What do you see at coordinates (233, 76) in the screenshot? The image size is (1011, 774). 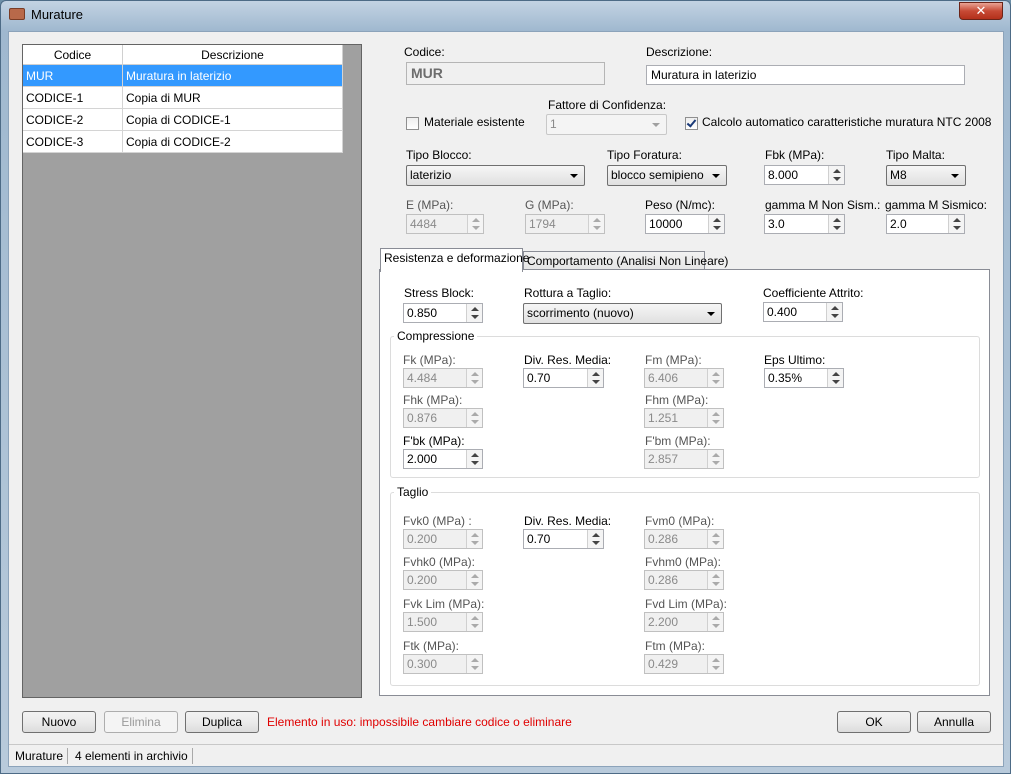 I see `cell-descrizione: Muratura in laterizio` at bounding box center [233, 76].